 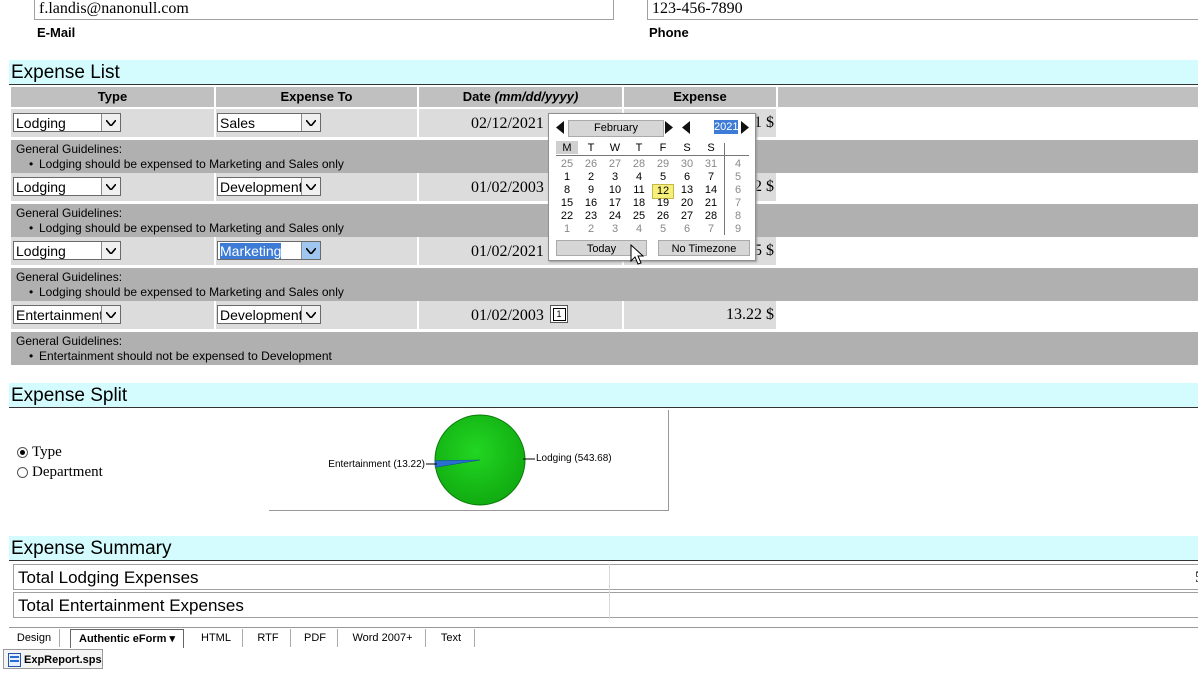 I want to click on next-year-icon, so click(x=746, y=127).